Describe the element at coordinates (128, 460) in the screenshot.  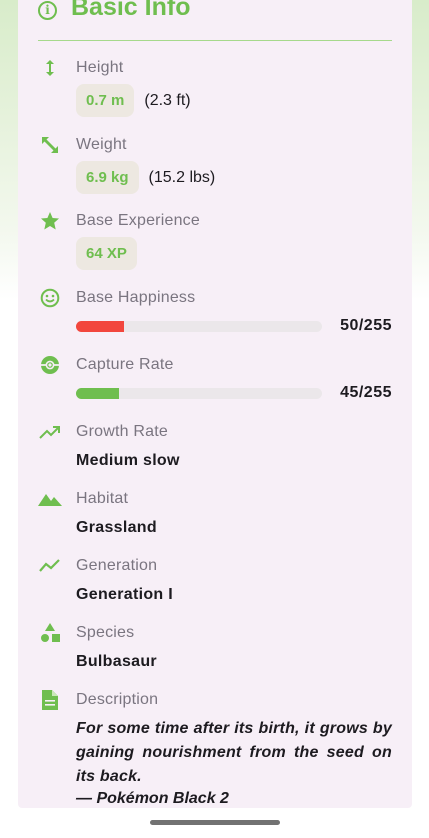
I see `growth-rate-value: Medium slow` at that location.